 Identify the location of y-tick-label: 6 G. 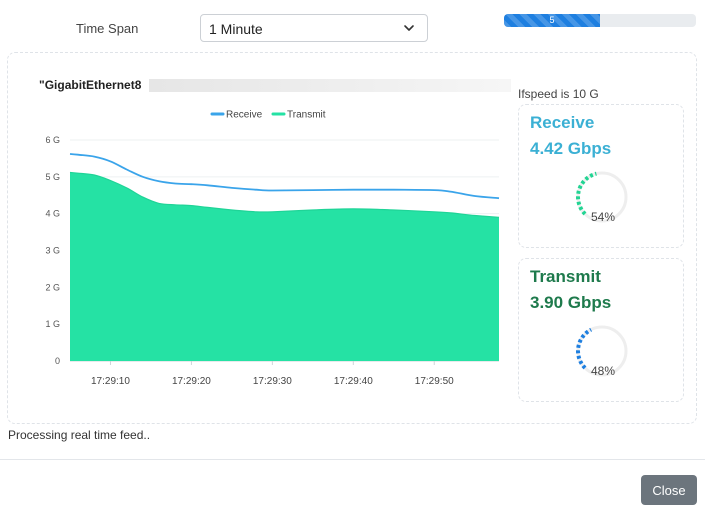
(52, 140).